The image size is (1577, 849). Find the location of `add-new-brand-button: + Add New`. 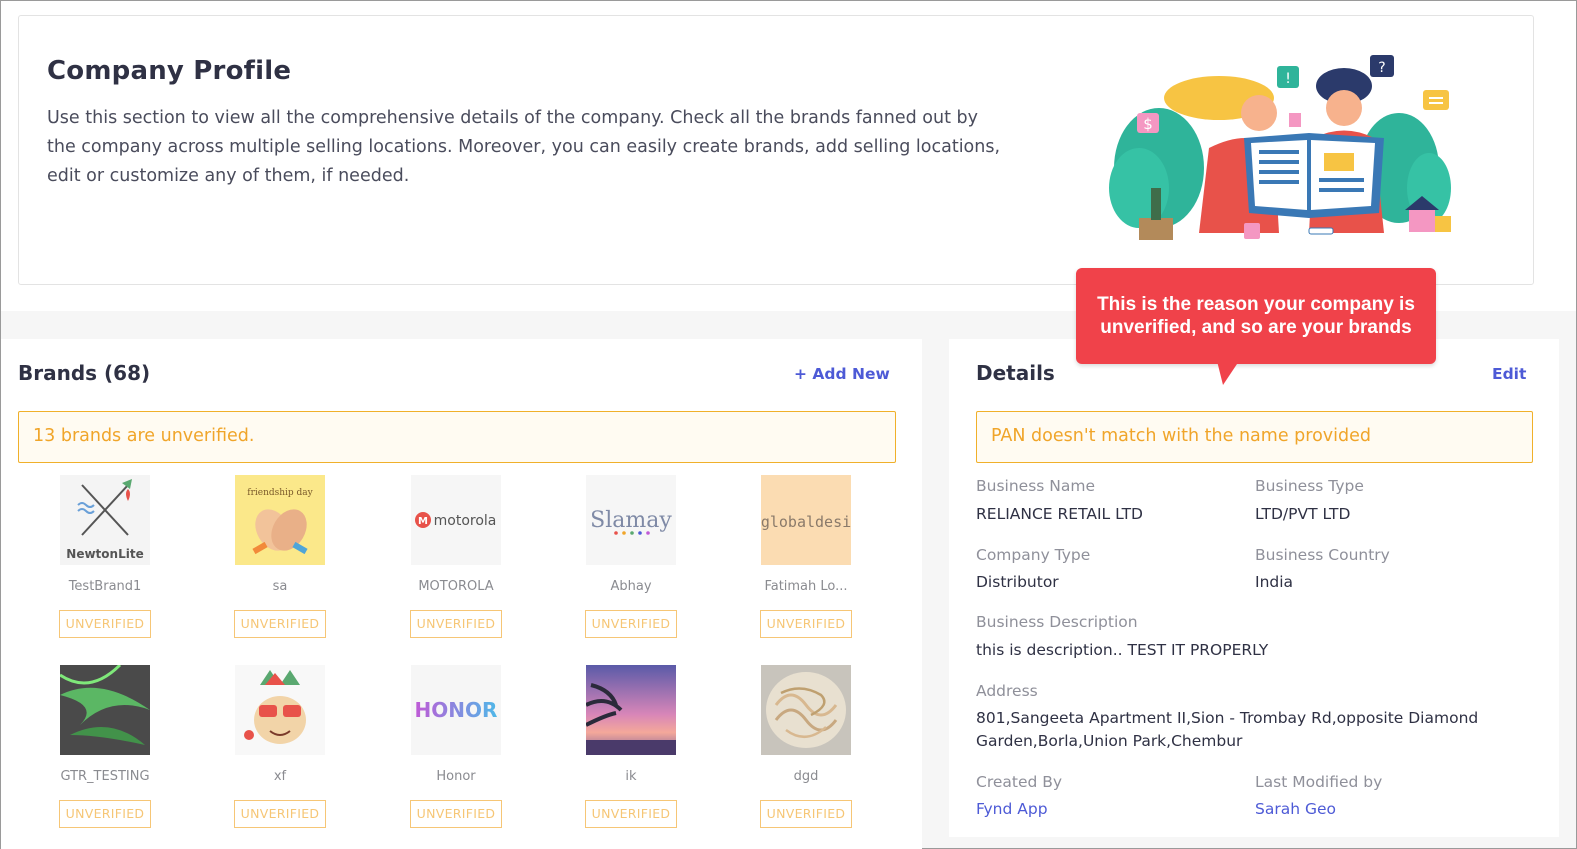

add-new-brand-button: + Add New is located at coordinates (842, 374).